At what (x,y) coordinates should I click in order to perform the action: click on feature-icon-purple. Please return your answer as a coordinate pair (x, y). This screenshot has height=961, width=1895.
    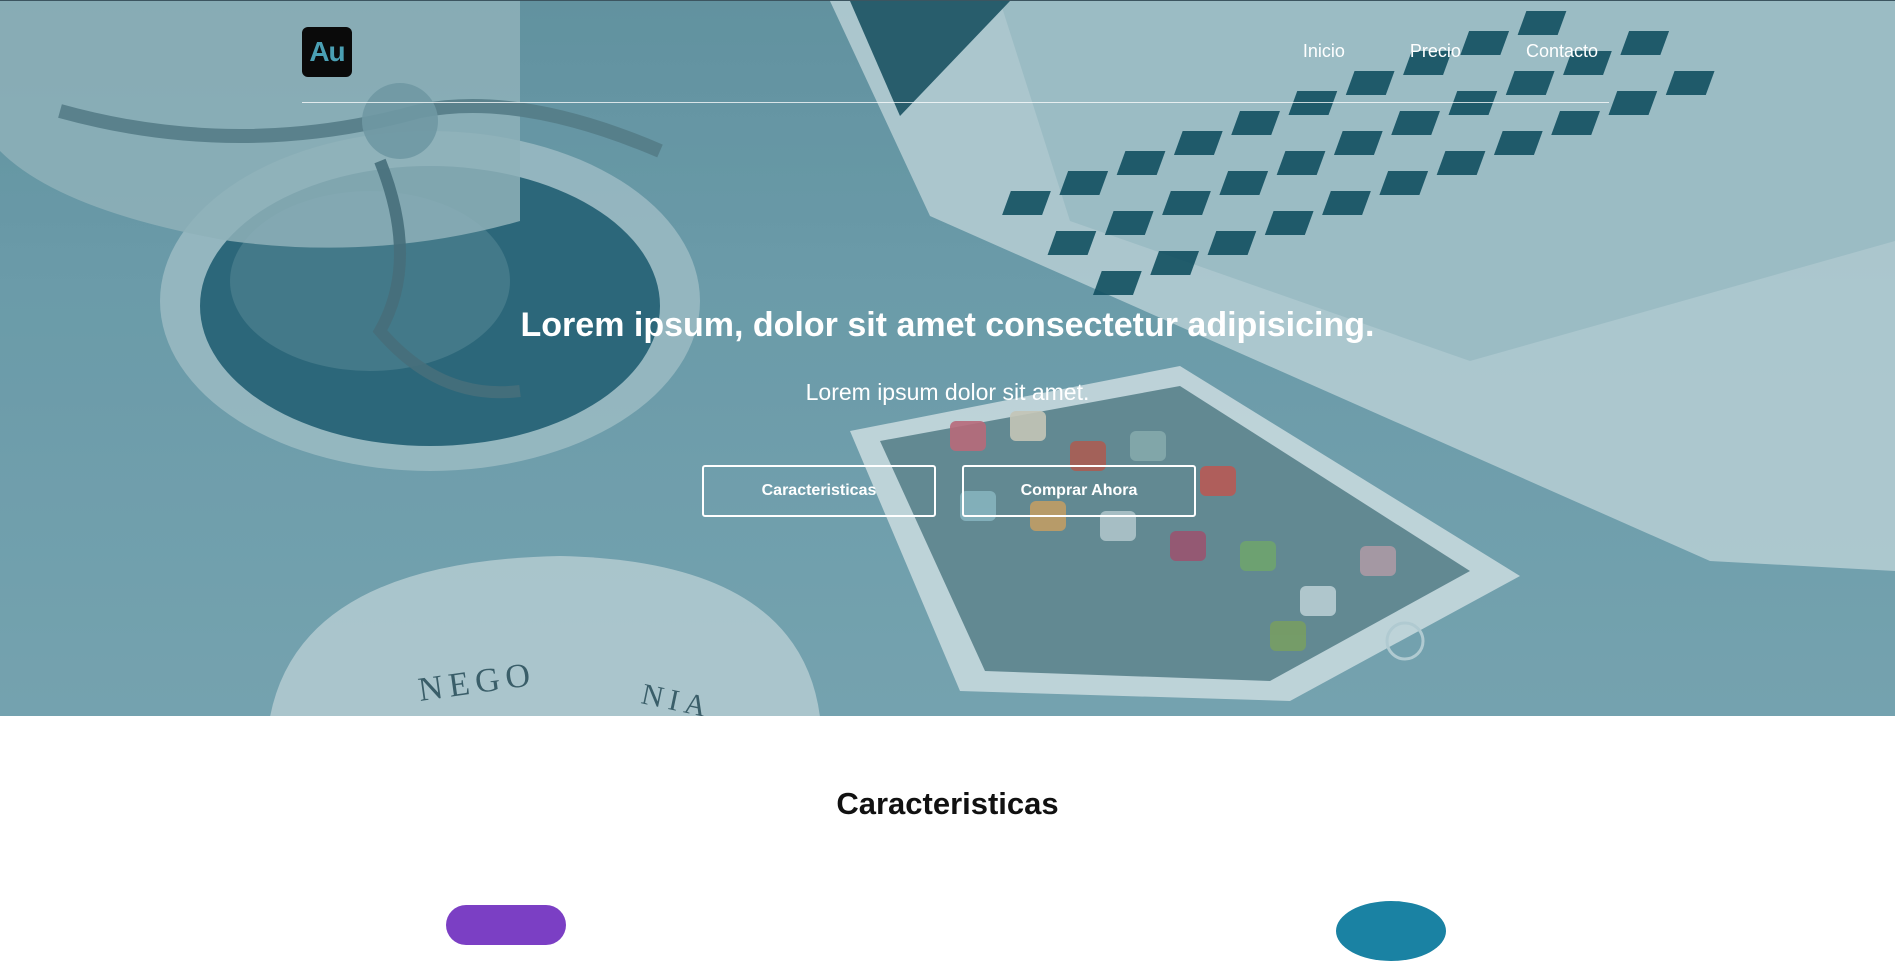
    Looking at the image, I should click on (506, 925).